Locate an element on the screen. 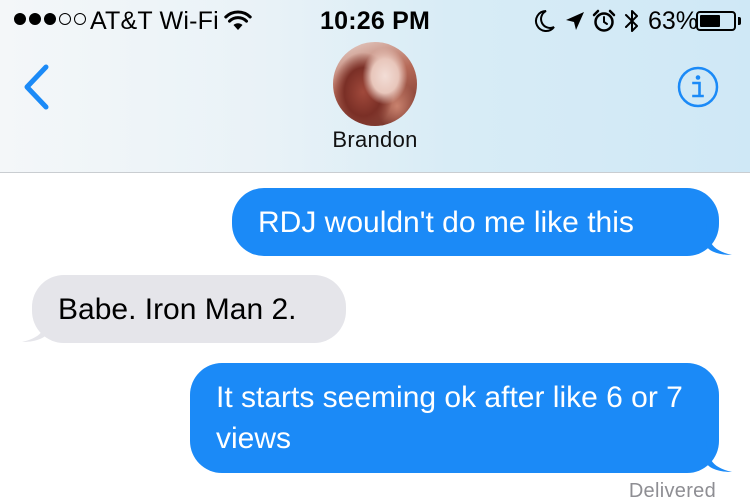 This screenshot has height=498, width=750. back-button is located at coordinates (38, 87).